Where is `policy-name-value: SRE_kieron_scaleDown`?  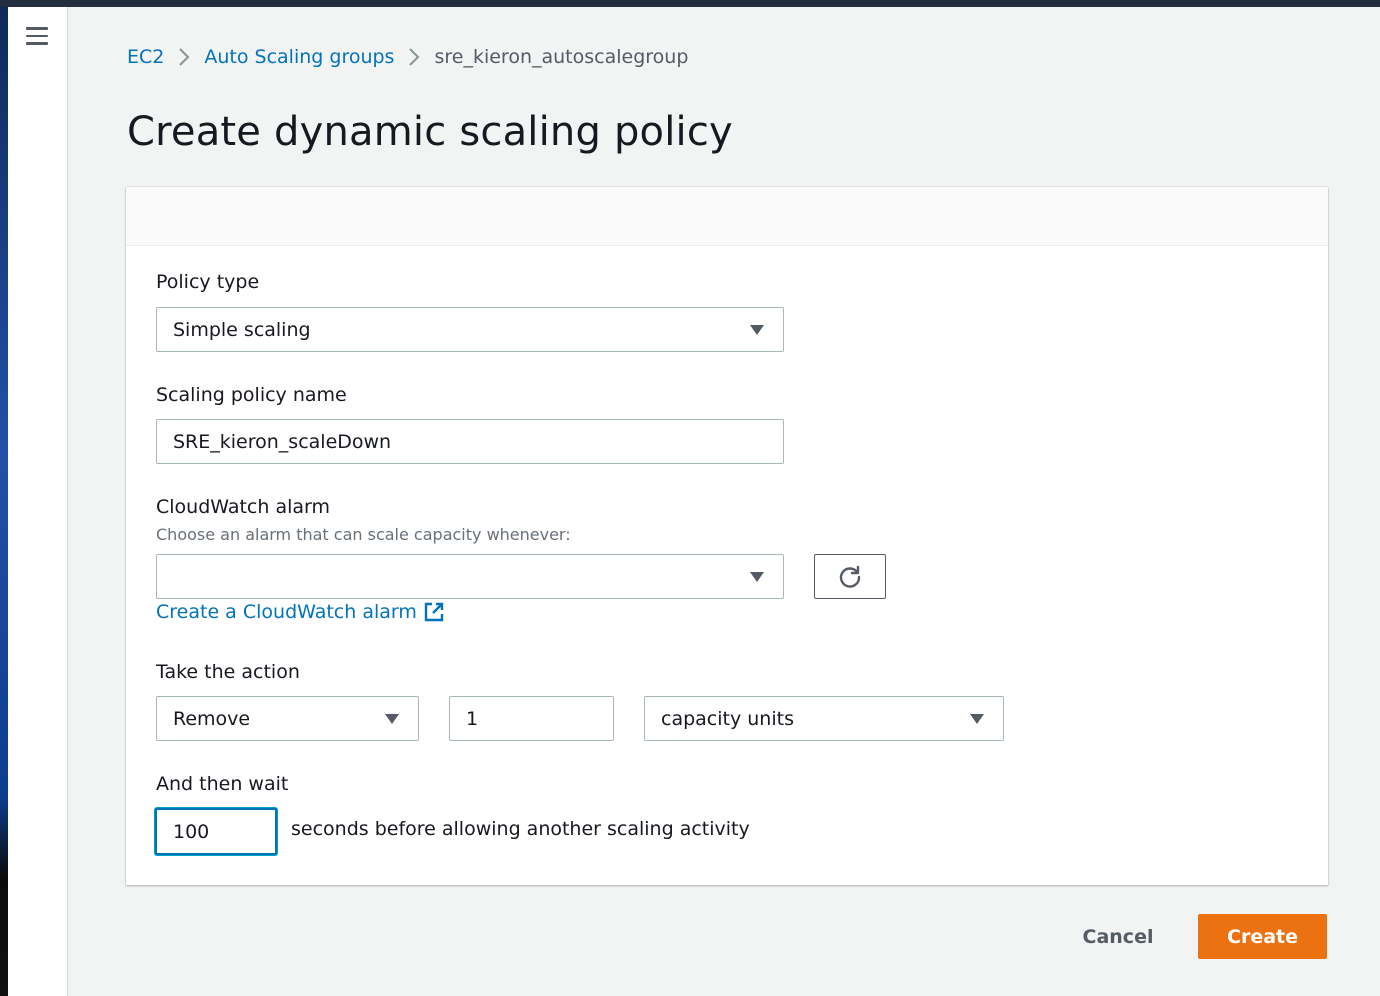 policy-name-value: SRE_kieron_scaleDown is located at coordinates (282, 441).